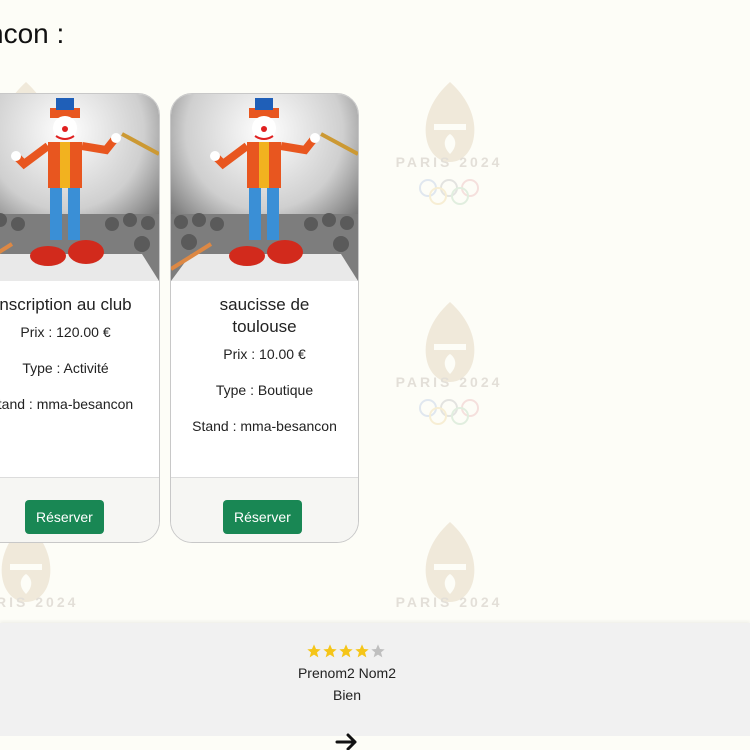 Image resolution: width=750 pixels, height=750 pixels. I want to click on card-price: Prix : 10.00 €, so click(264, 354).